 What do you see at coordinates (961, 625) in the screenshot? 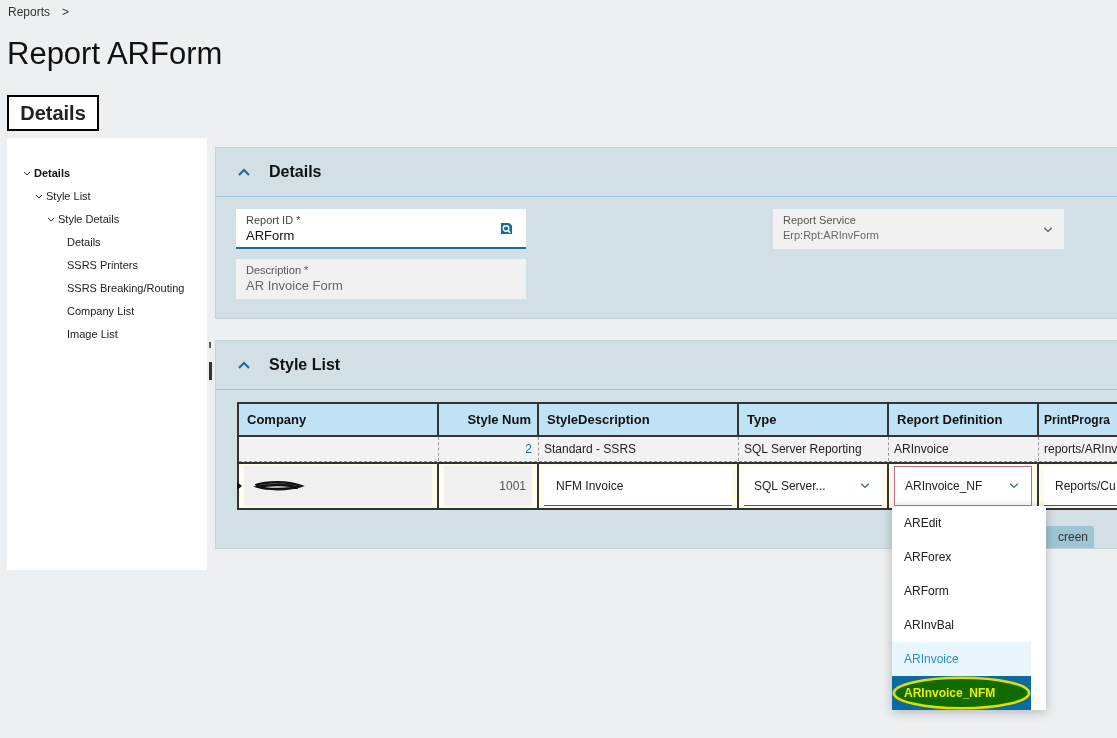
I see `dropdown-option: ARInvBal` at bounding box center [961, 625].